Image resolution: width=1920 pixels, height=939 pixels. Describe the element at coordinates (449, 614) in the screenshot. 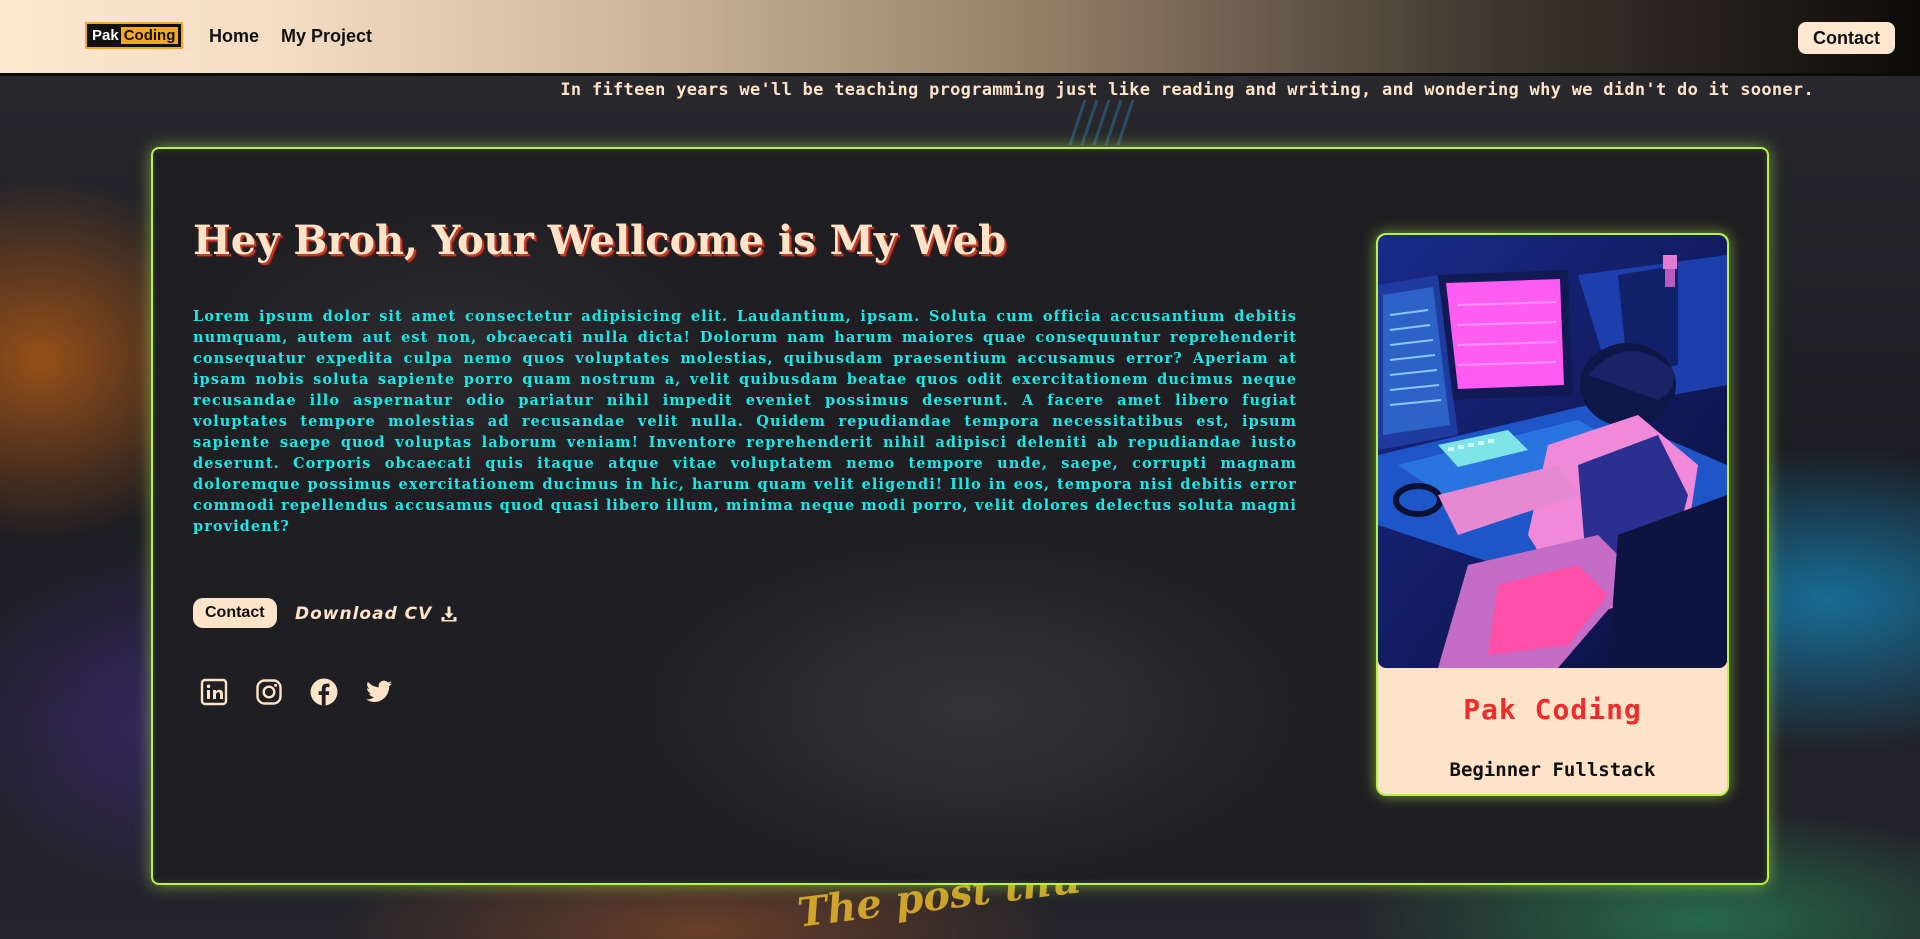

I see `download-icon` at that location.